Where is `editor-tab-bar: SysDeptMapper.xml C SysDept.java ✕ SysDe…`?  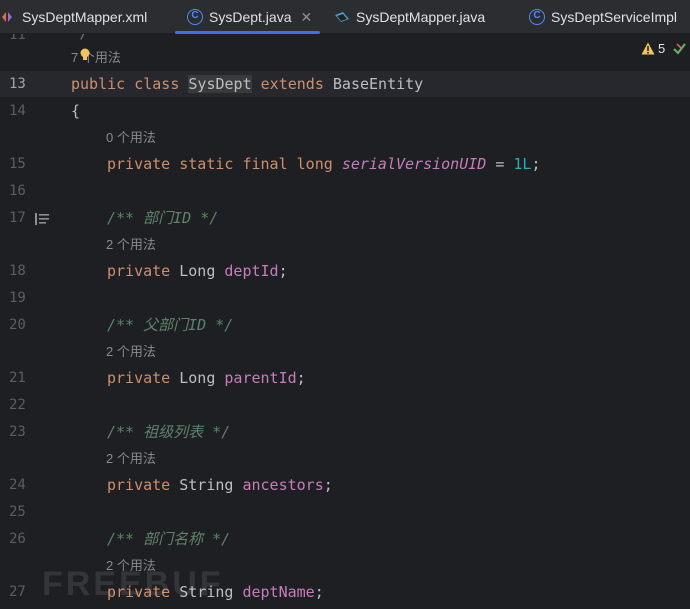 editor-tab-bar: SysDeptMapper.xml C SysDept.java ✕ SysDe… is located at coordinates (345, 17).